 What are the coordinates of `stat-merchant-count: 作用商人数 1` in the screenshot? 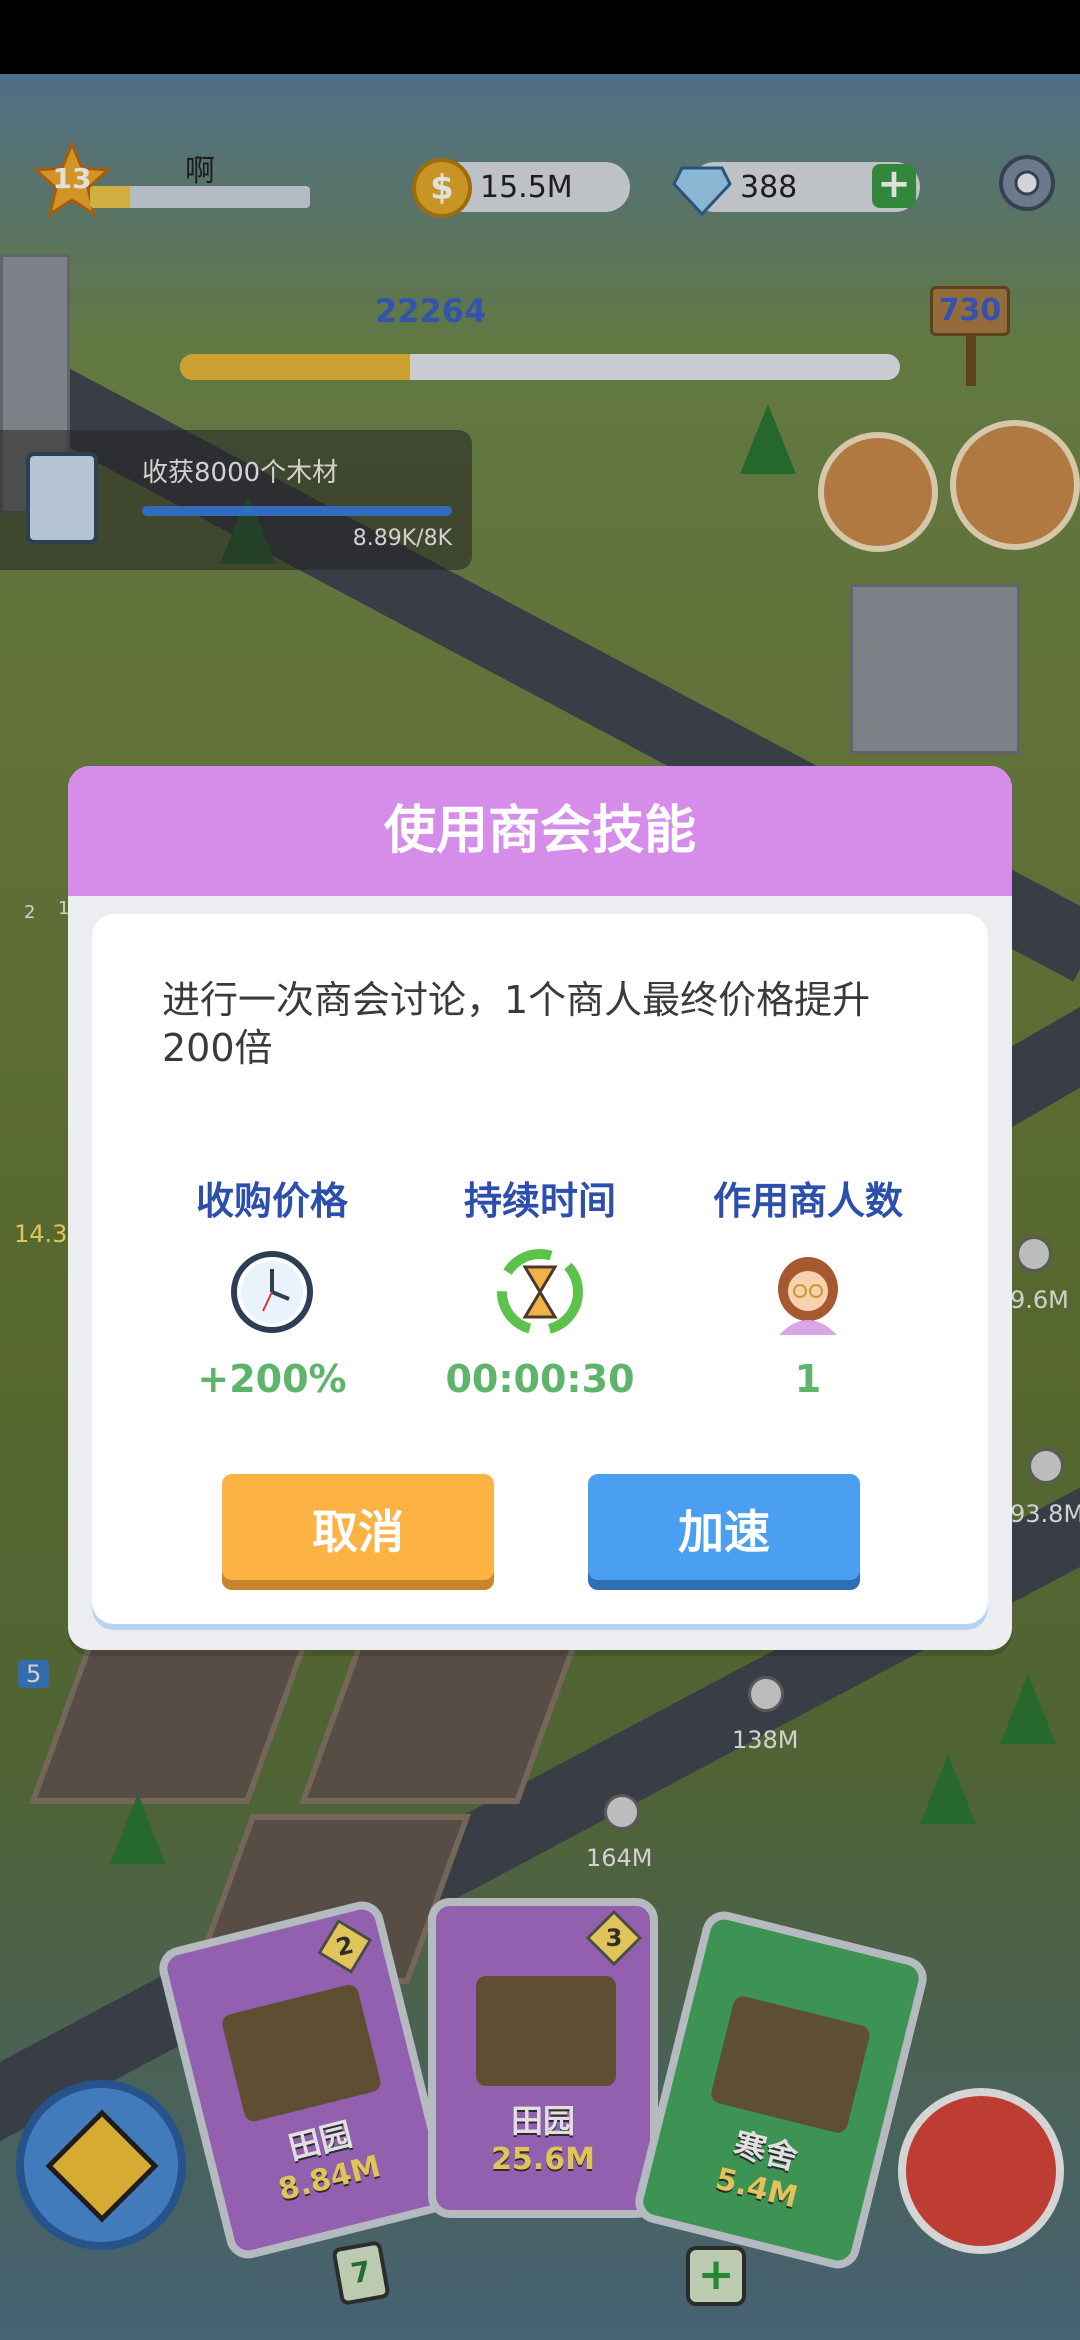 It's located at (808, 1285).